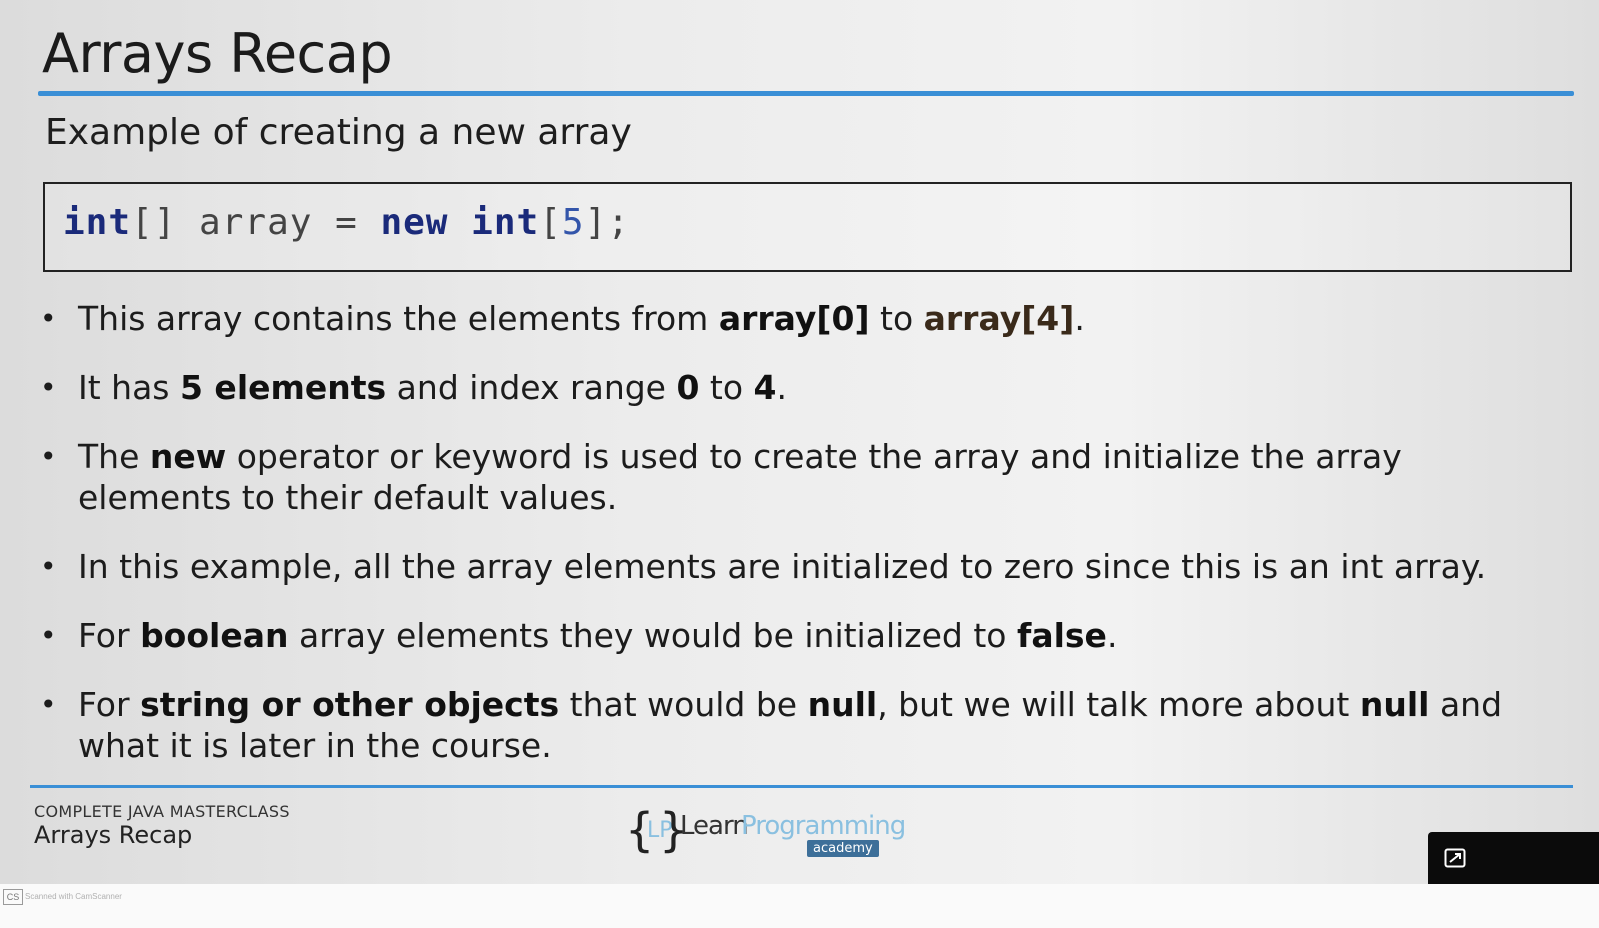 This screenshot has width=1599, height=928. I want to click on code-keyword-new: new, so click(414, 222).